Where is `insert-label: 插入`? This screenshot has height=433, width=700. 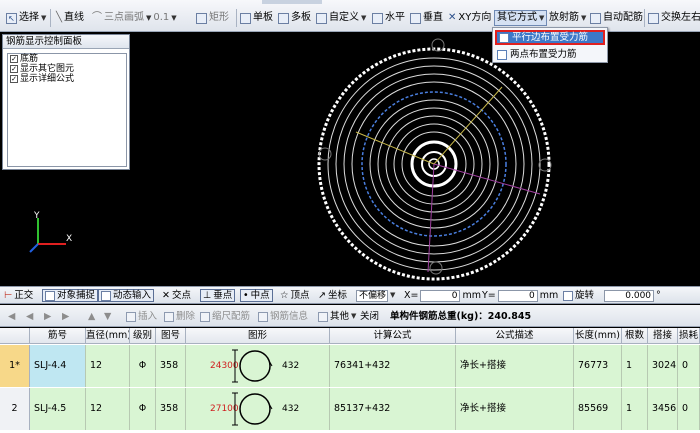 insert-label: 插入 is located at coordinates (148, 316).